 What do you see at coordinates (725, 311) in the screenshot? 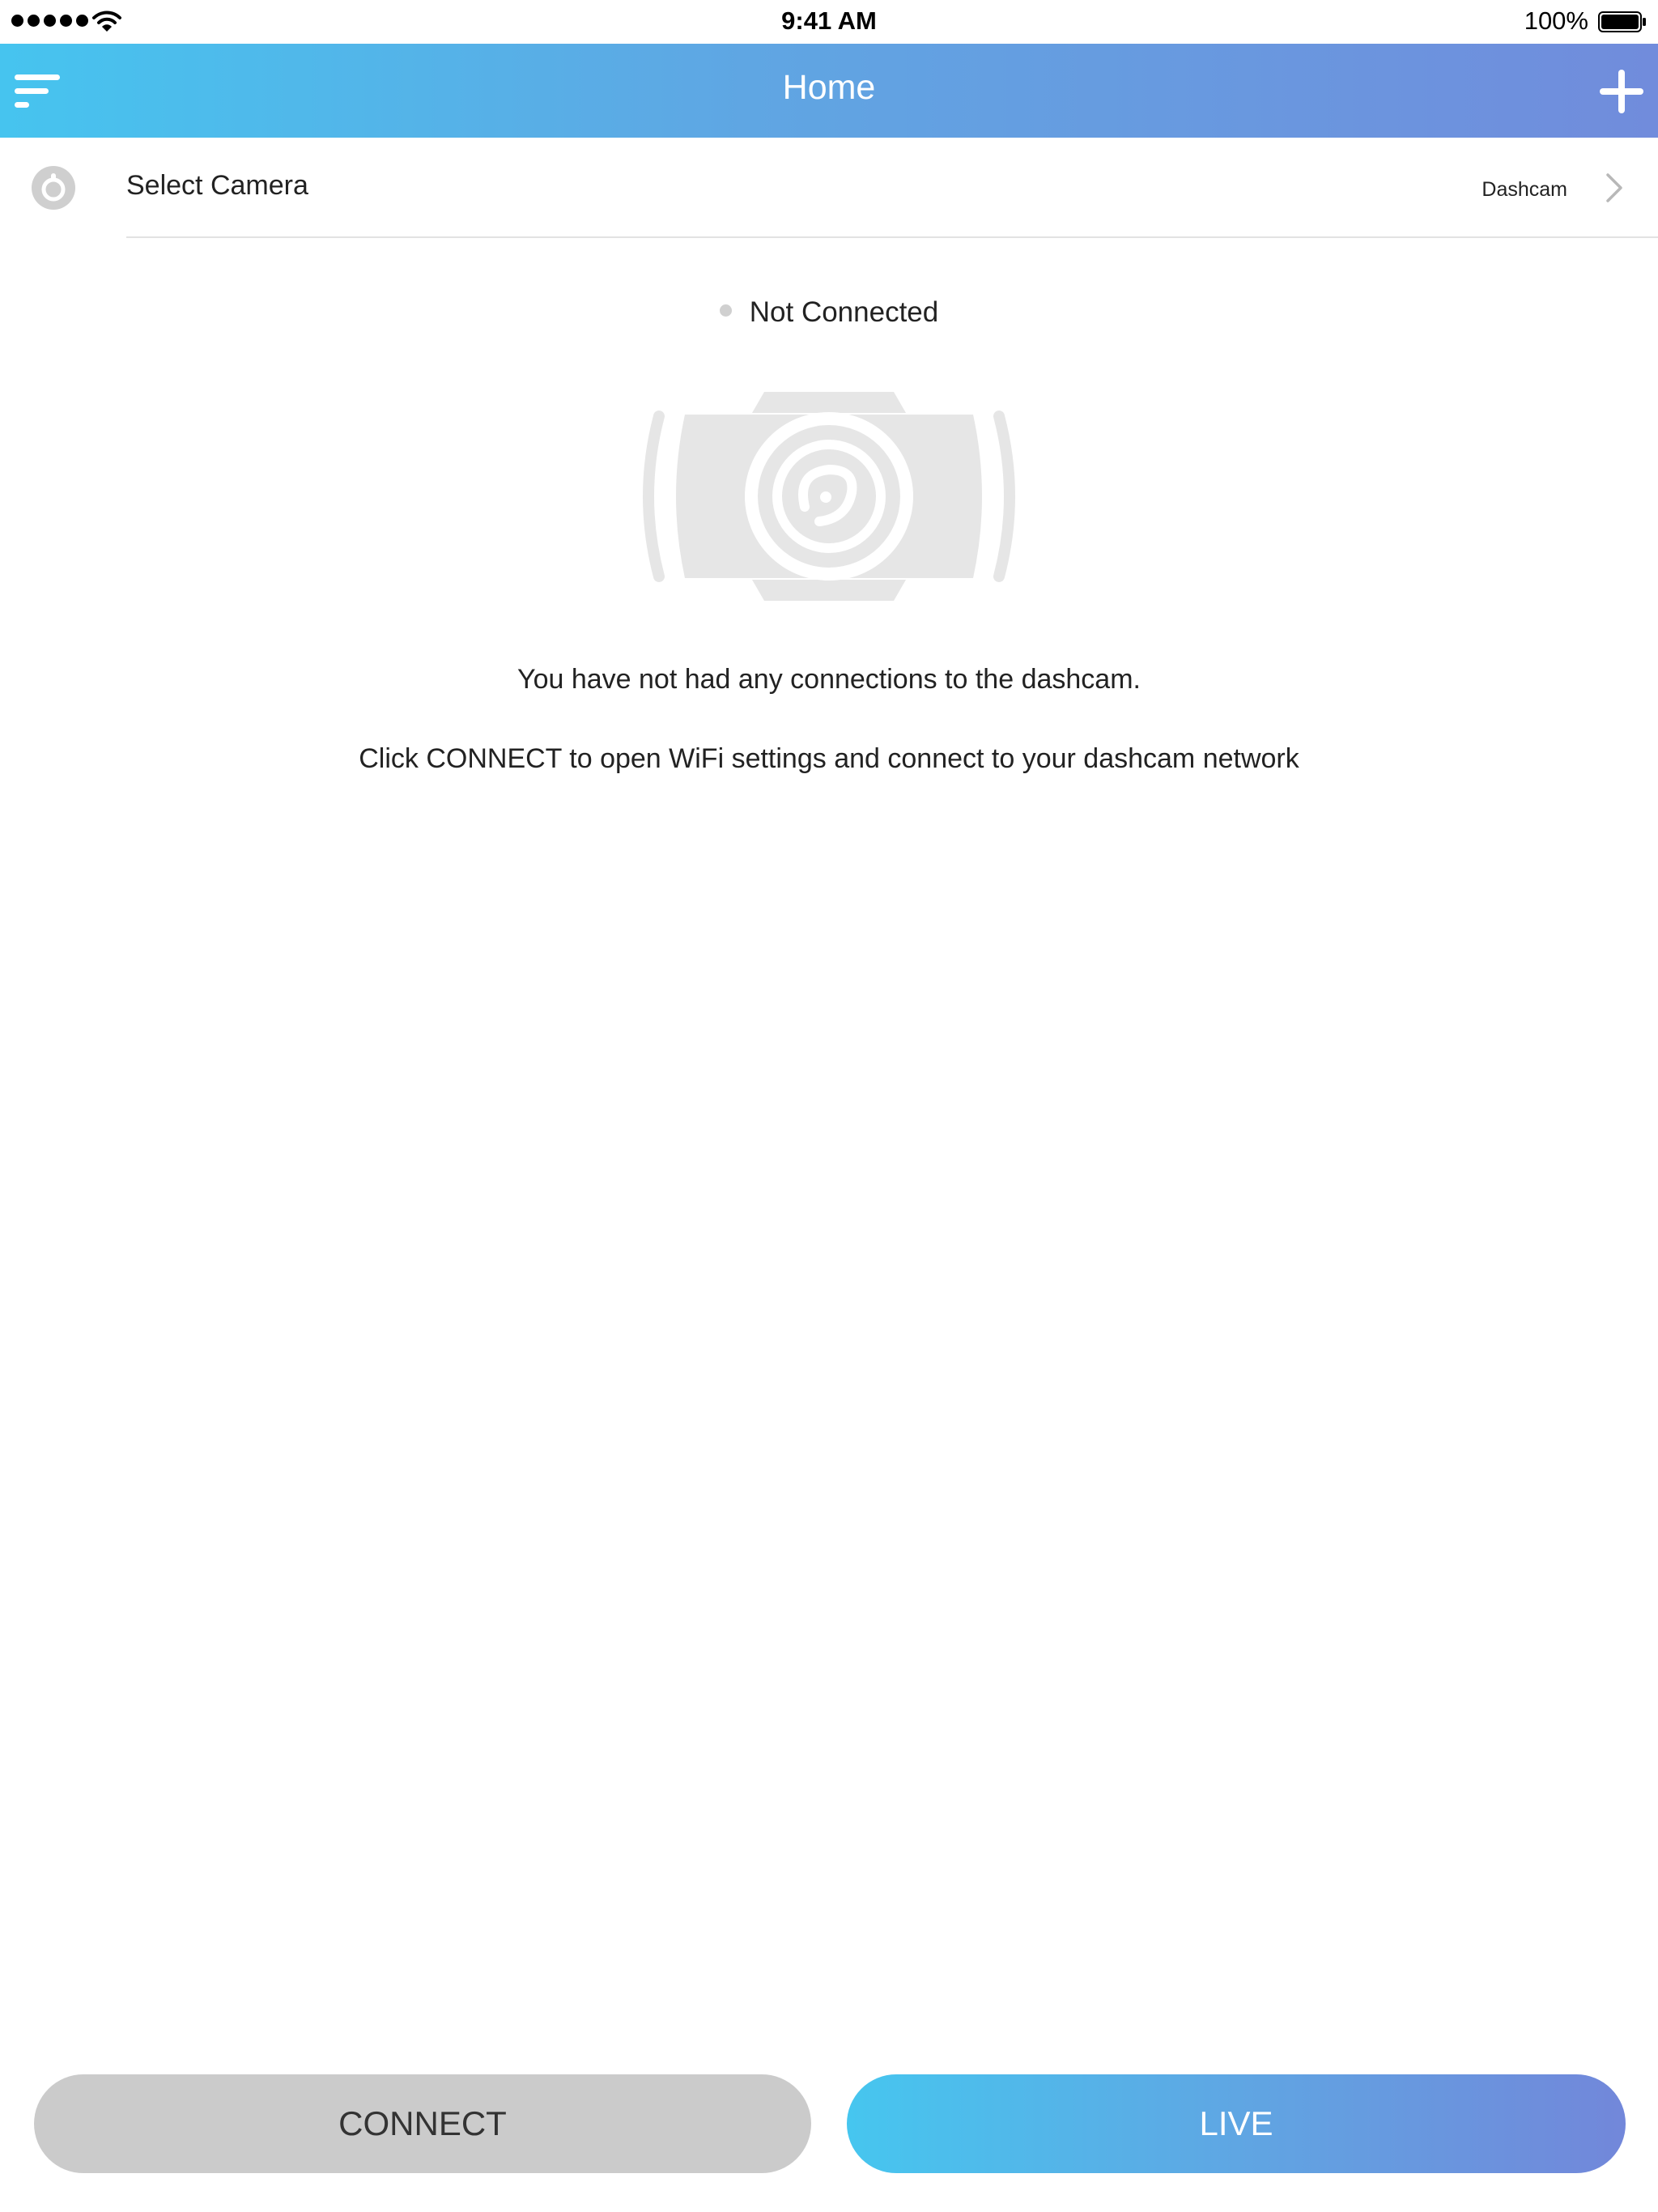
I see `status-dot-icon` at bounding box center [725, 311].